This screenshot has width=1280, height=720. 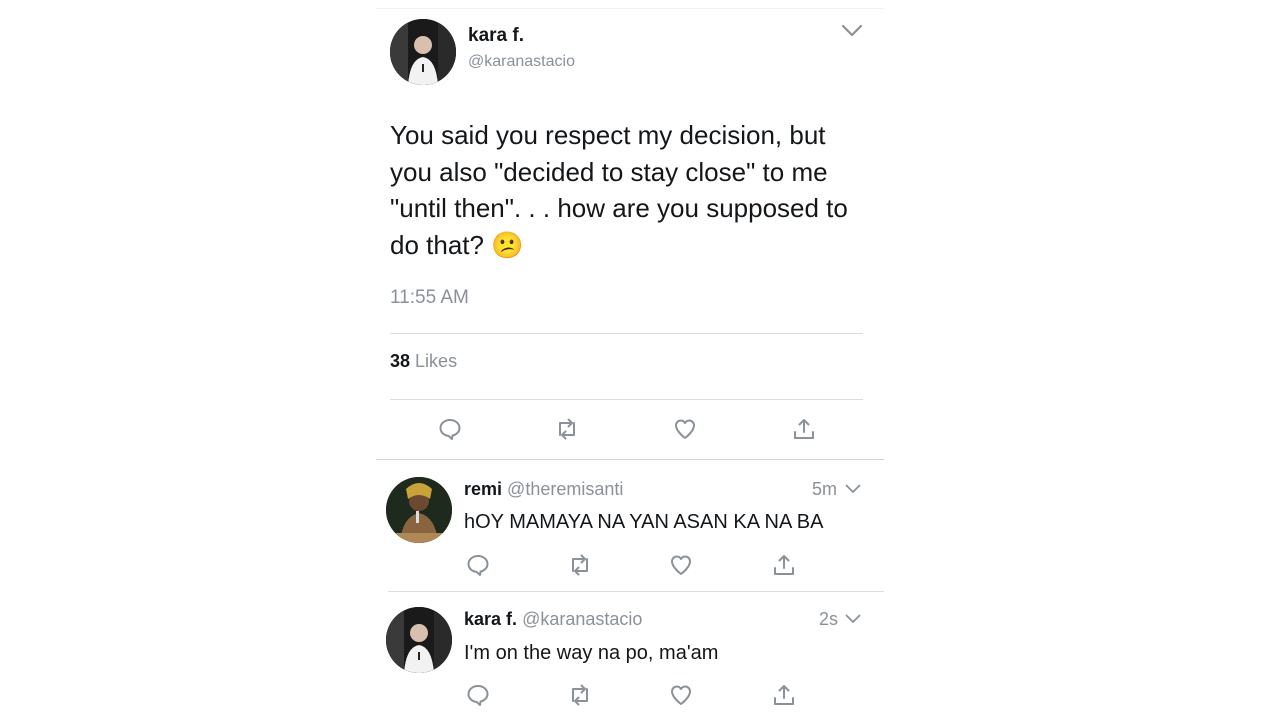 What do you see at coordinates (644, 522) in the screenshot?
I see `reply-text: hOY MAMAYA NA YAN ASAN KA NA BA` at bounding box center [644, 522].